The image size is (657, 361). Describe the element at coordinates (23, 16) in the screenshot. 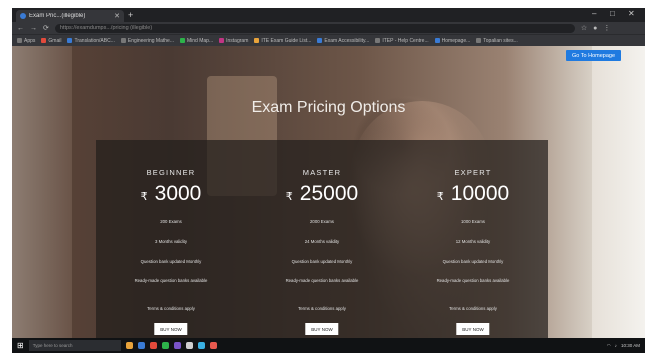

I see `favicon-icon` at that location.